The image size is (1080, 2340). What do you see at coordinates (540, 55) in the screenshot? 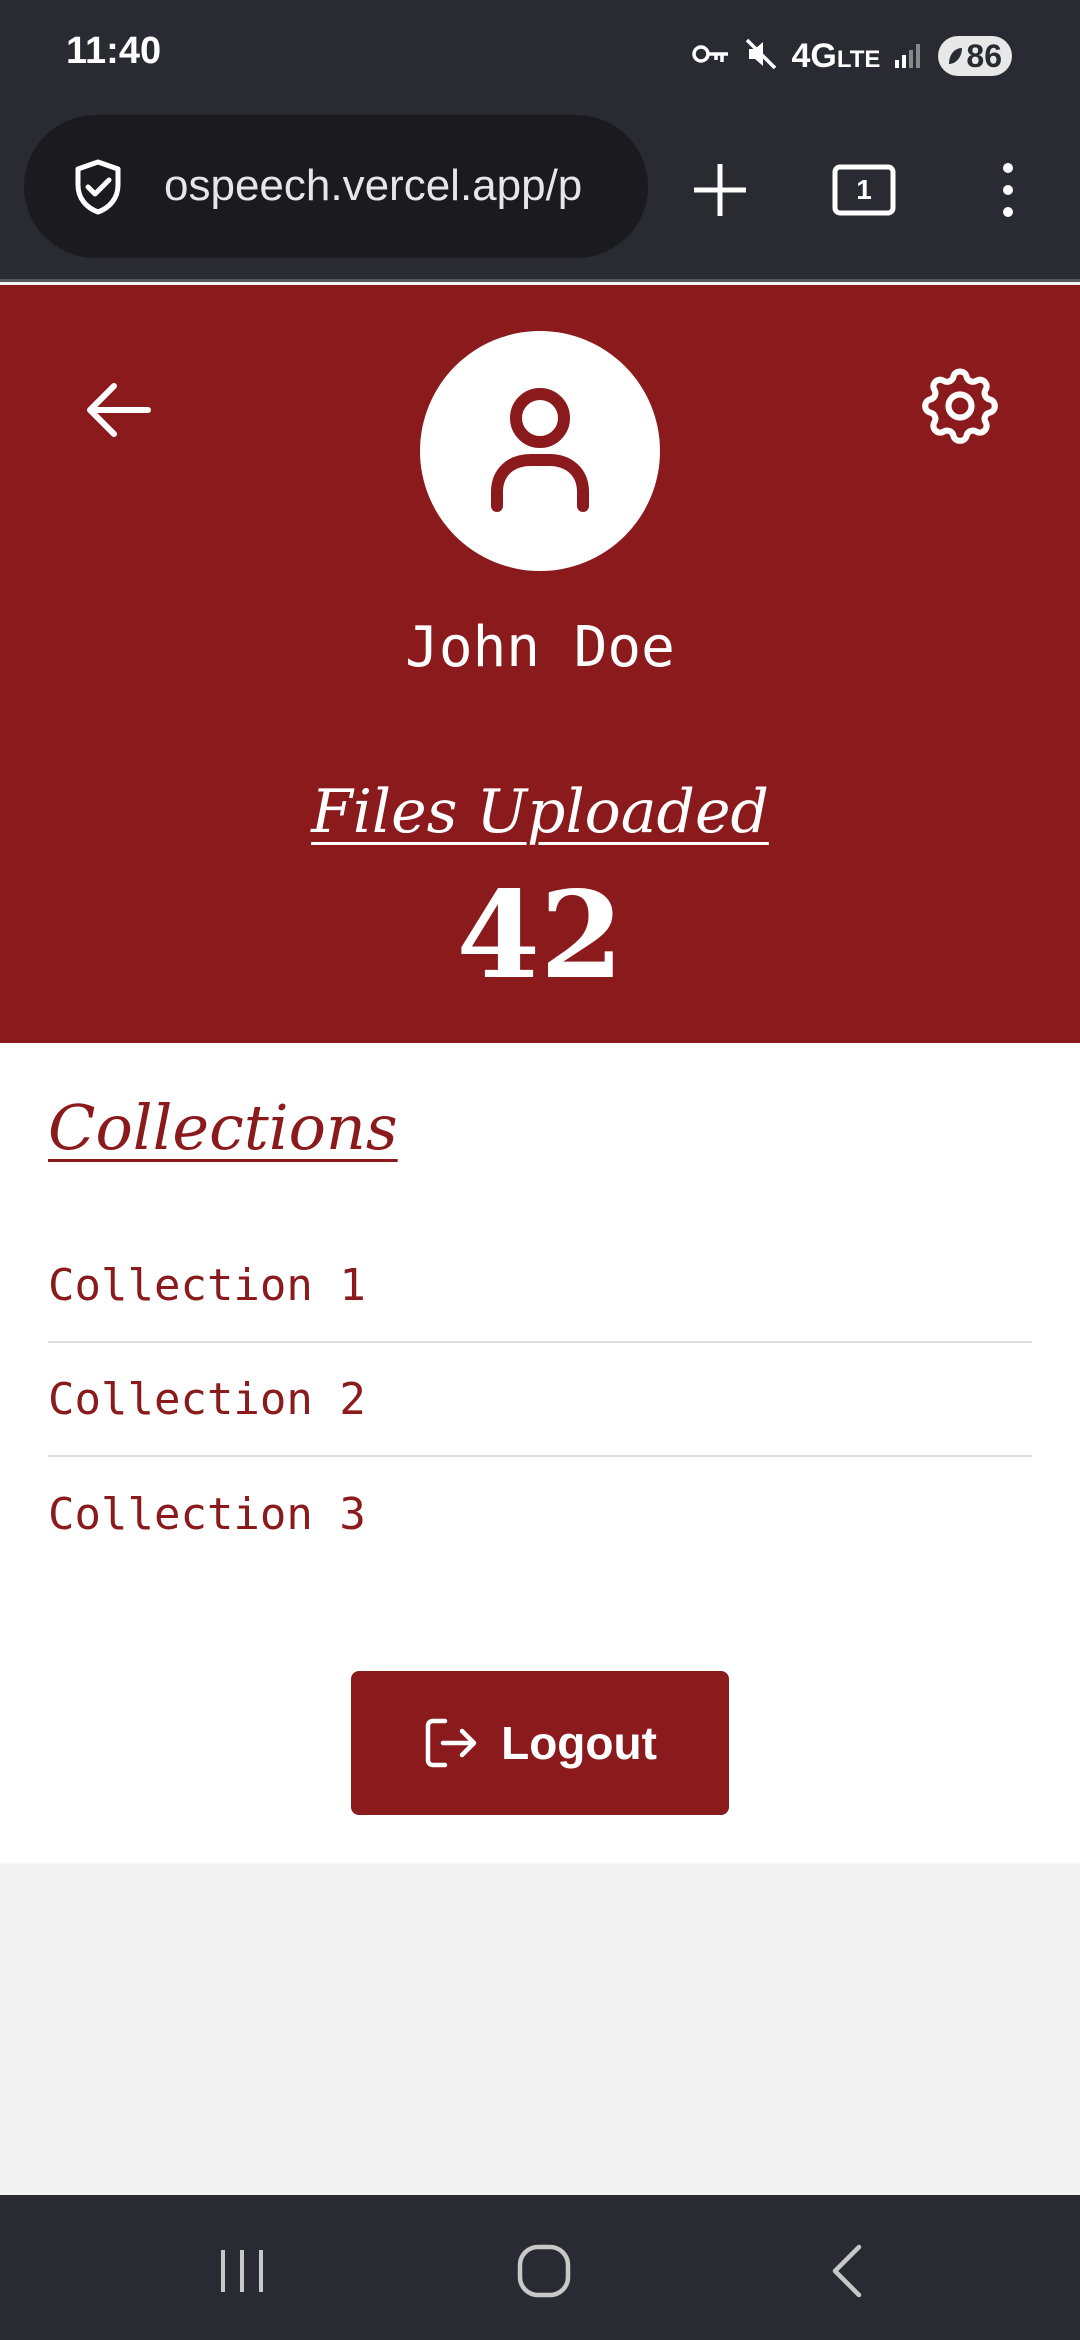
I see `status-bar: 11:40 4GLTE 86` at bounding box center [540, 55].